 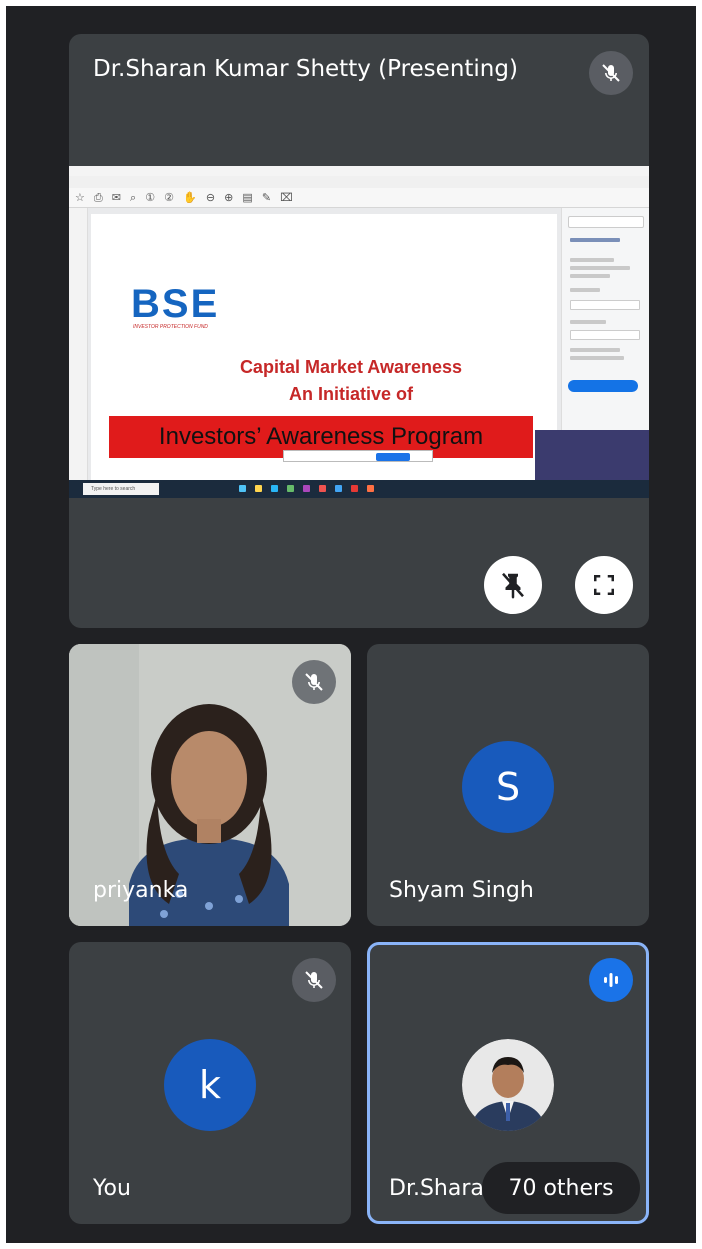 What do you see at coordinates (508, 787) in the screenshot?
I see `avatar: S` at bounding box center [508, 787].